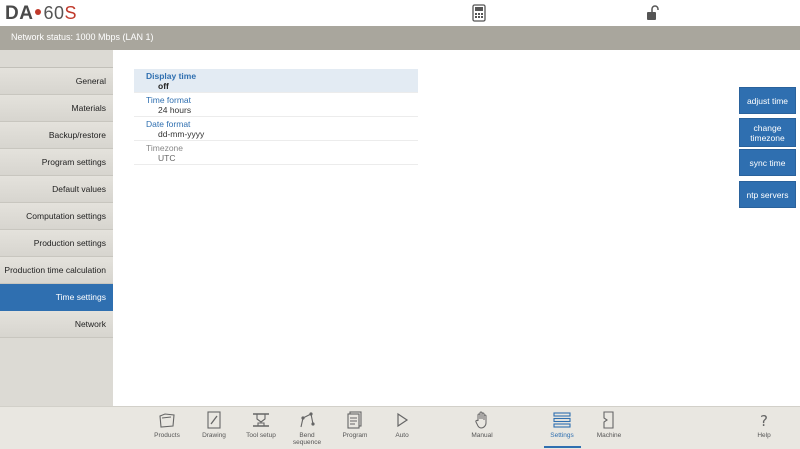 The width and height of the screenshot is (800, 449). Describe the element at coordinates (54, 13) in the screenshot. I see `logo-model: 60` at that location.